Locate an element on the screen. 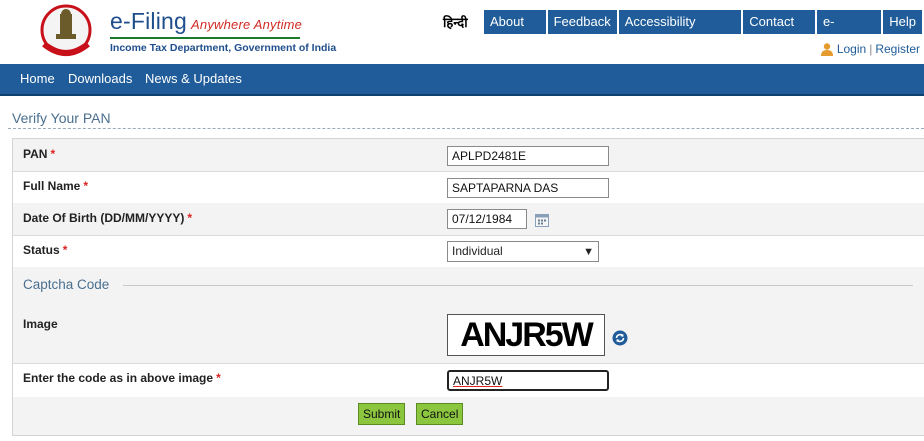  page-title: Verify Your PAN is located at coordinates (61, 118).